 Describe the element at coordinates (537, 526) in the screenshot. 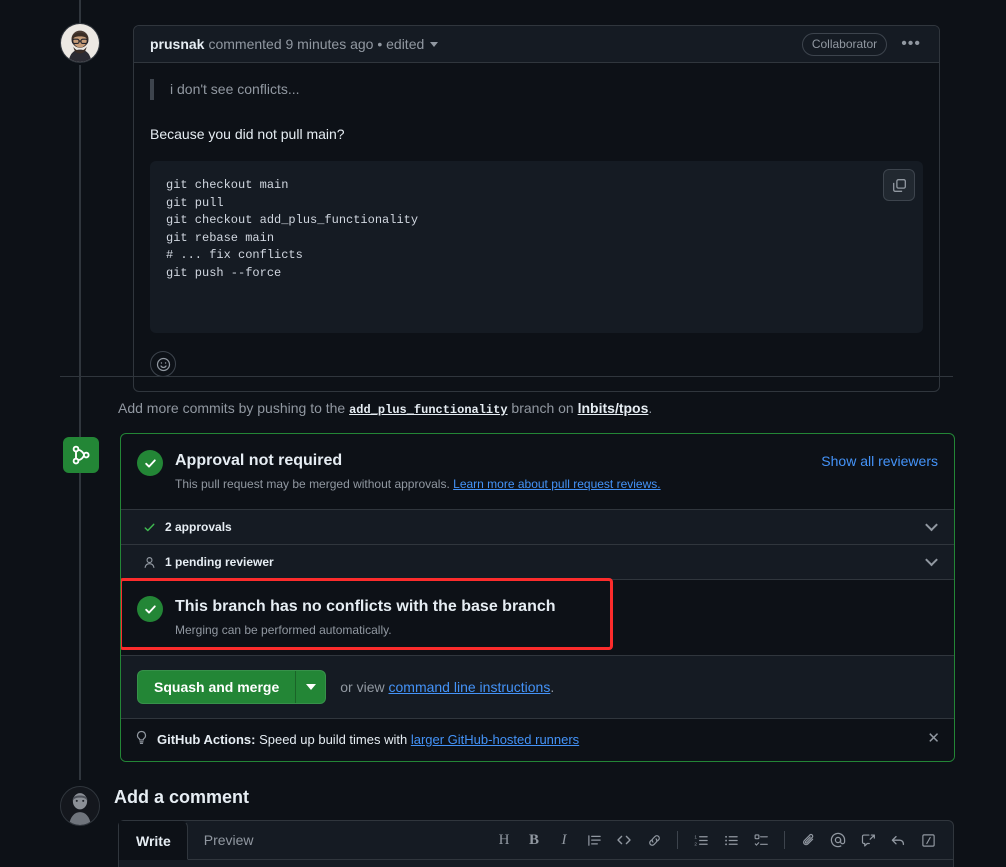

I see `row-approvals: 2 approvals` at that location.